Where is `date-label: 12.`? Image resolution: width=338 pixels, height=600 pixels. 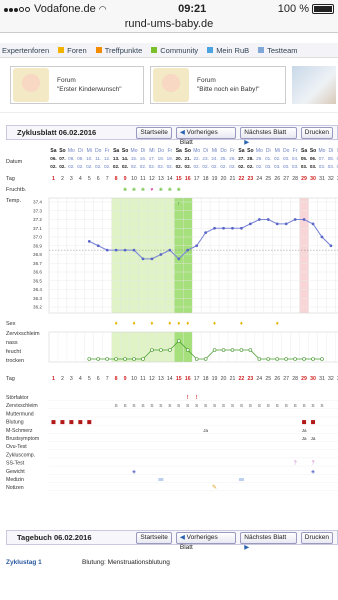
date-label: 12. is located at coordinates (107, 158).